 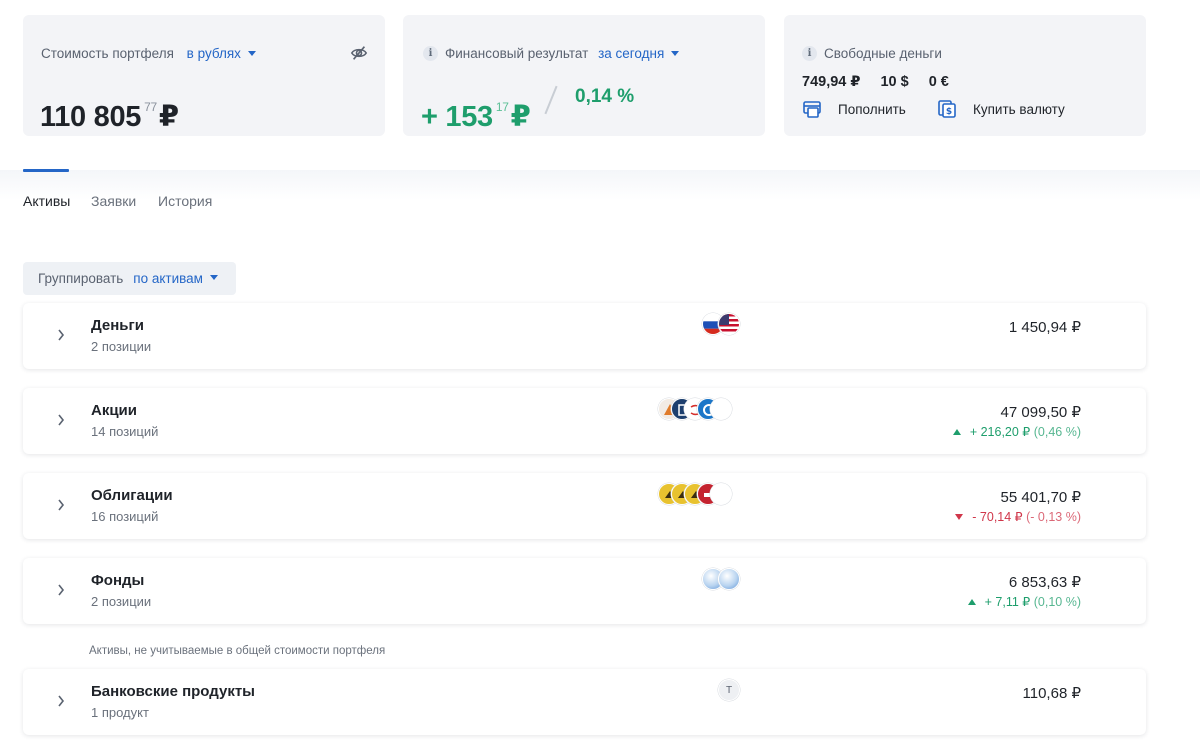 What do you see at coordinates (168, 278) in the screenshot?
I see `group-by-value: по активам` at bounding box center [168, 278].